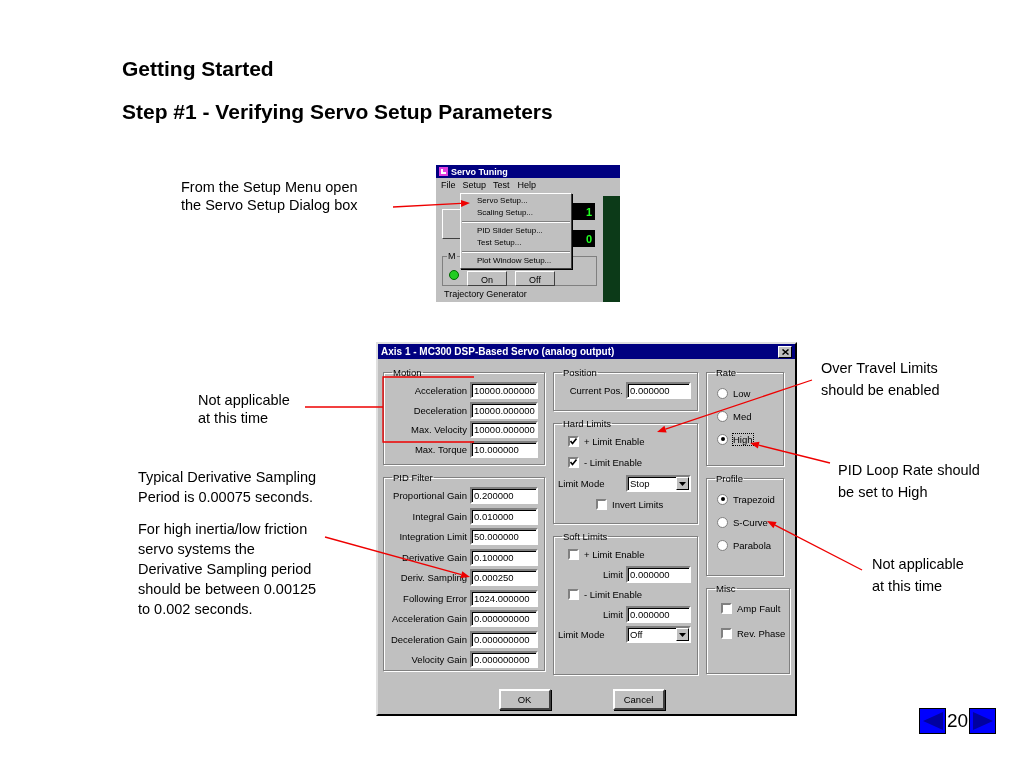  I want to click on input-field: 50.000000, so click(504, 536).